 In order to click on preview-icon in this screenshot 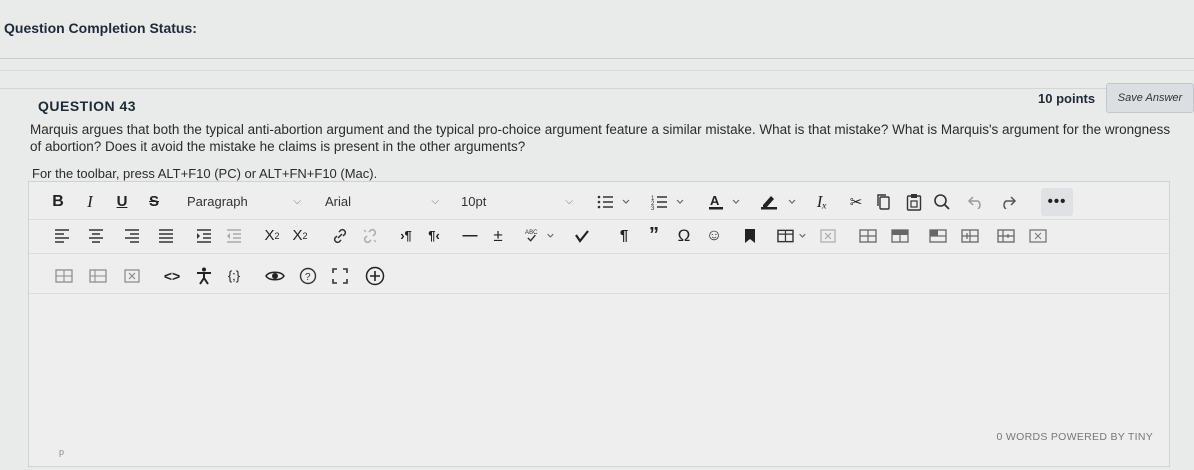, I will do `click(275, 276)`.